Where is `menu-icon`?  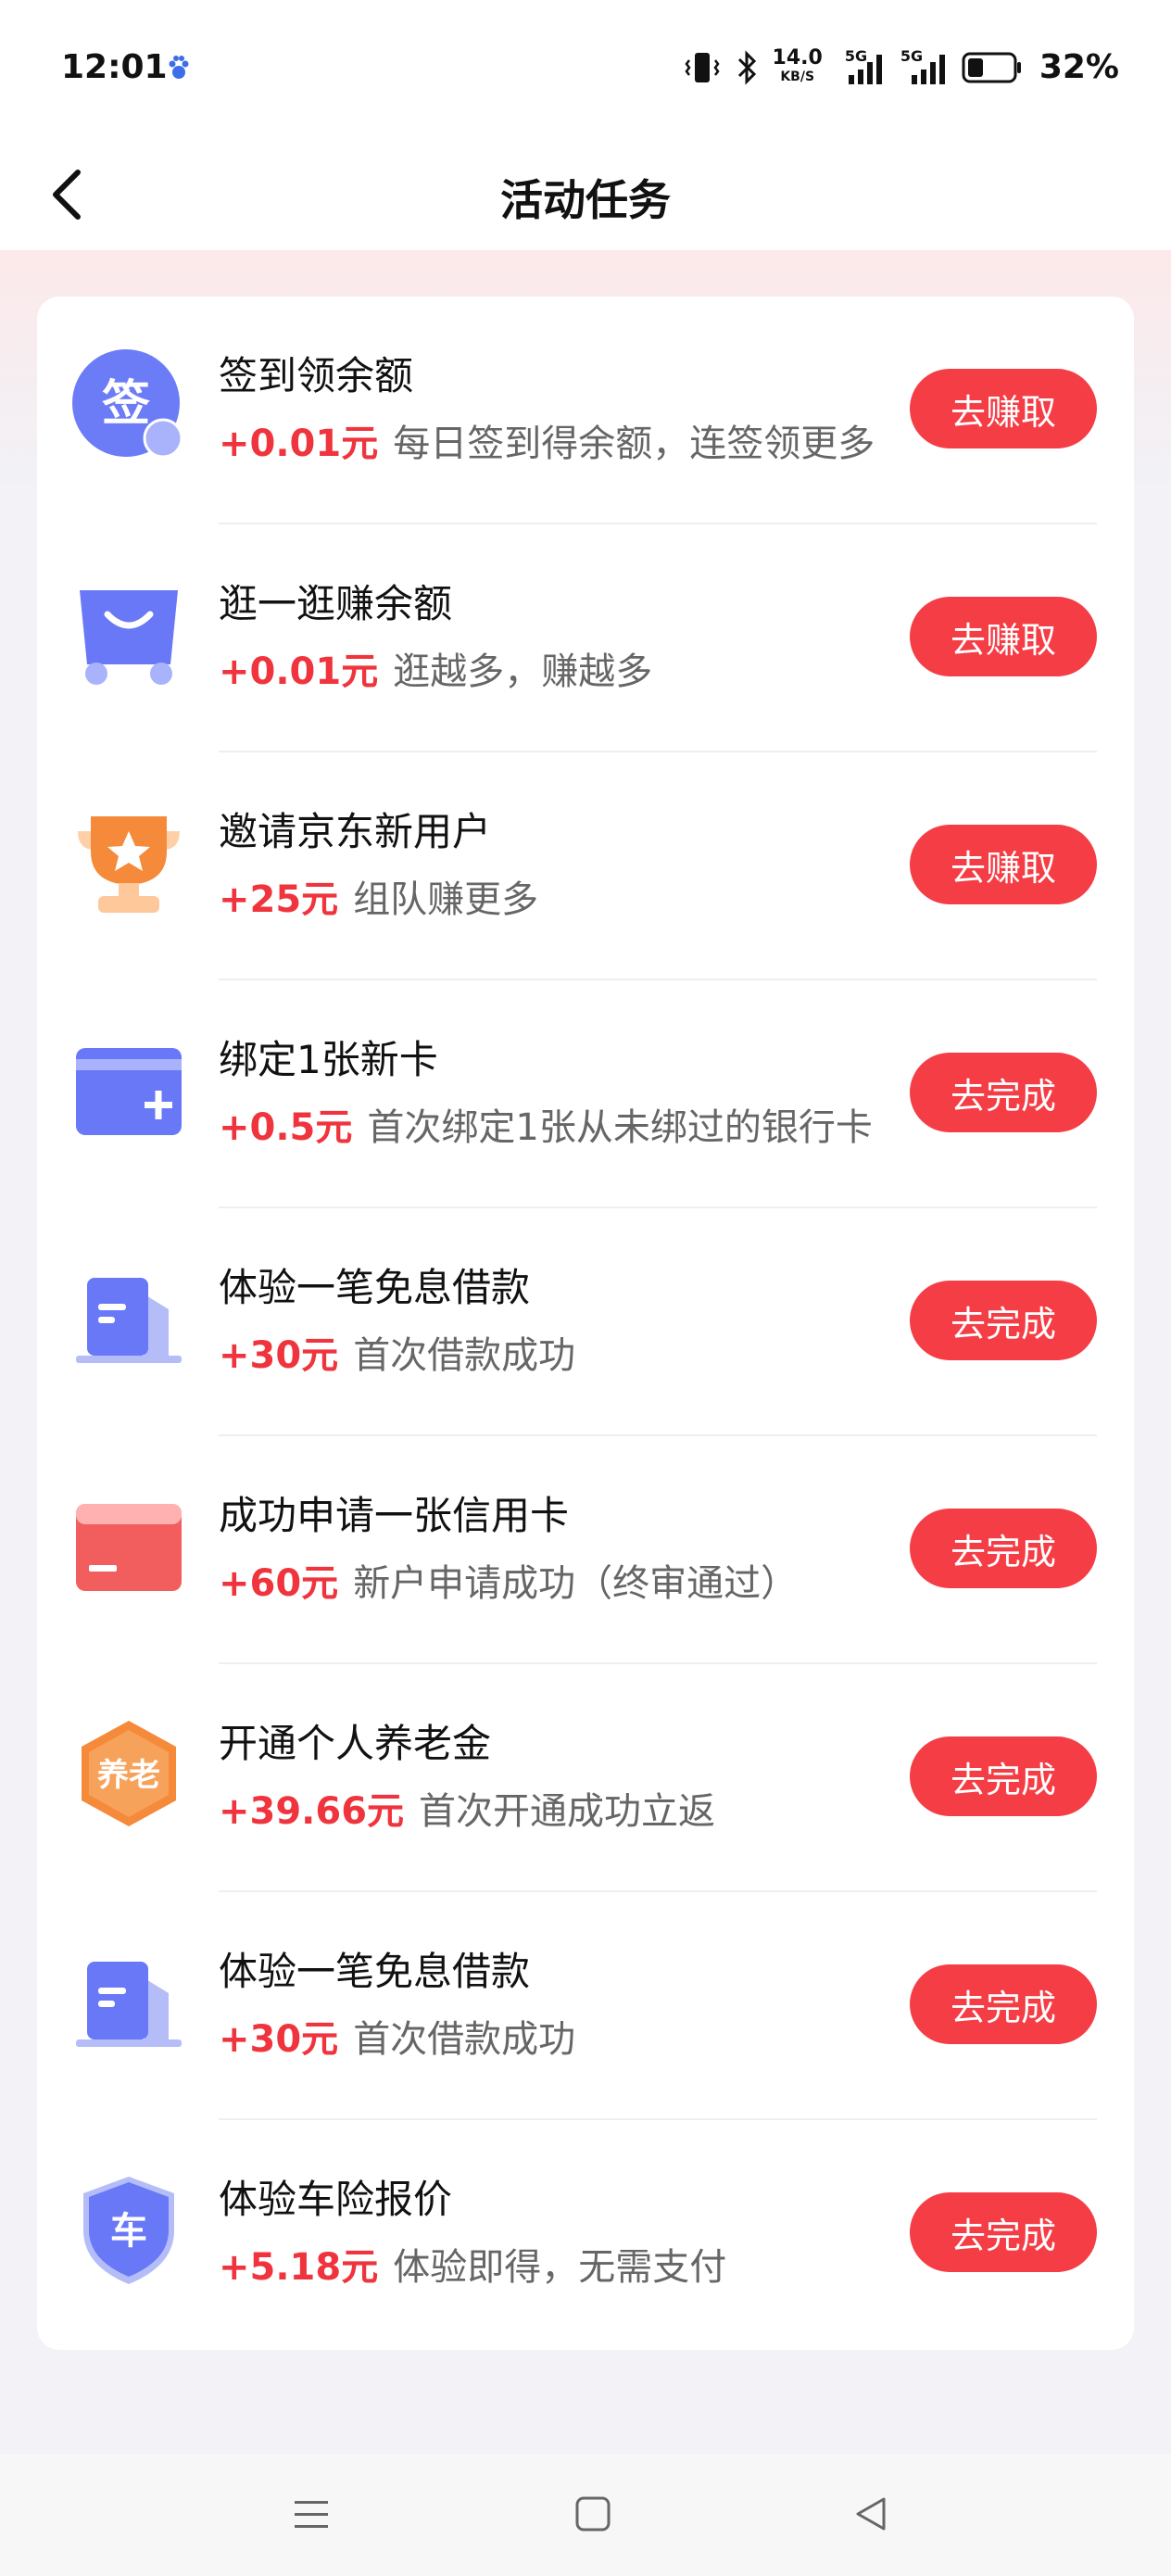
menu-icon is located at coordinates (312, 2515).